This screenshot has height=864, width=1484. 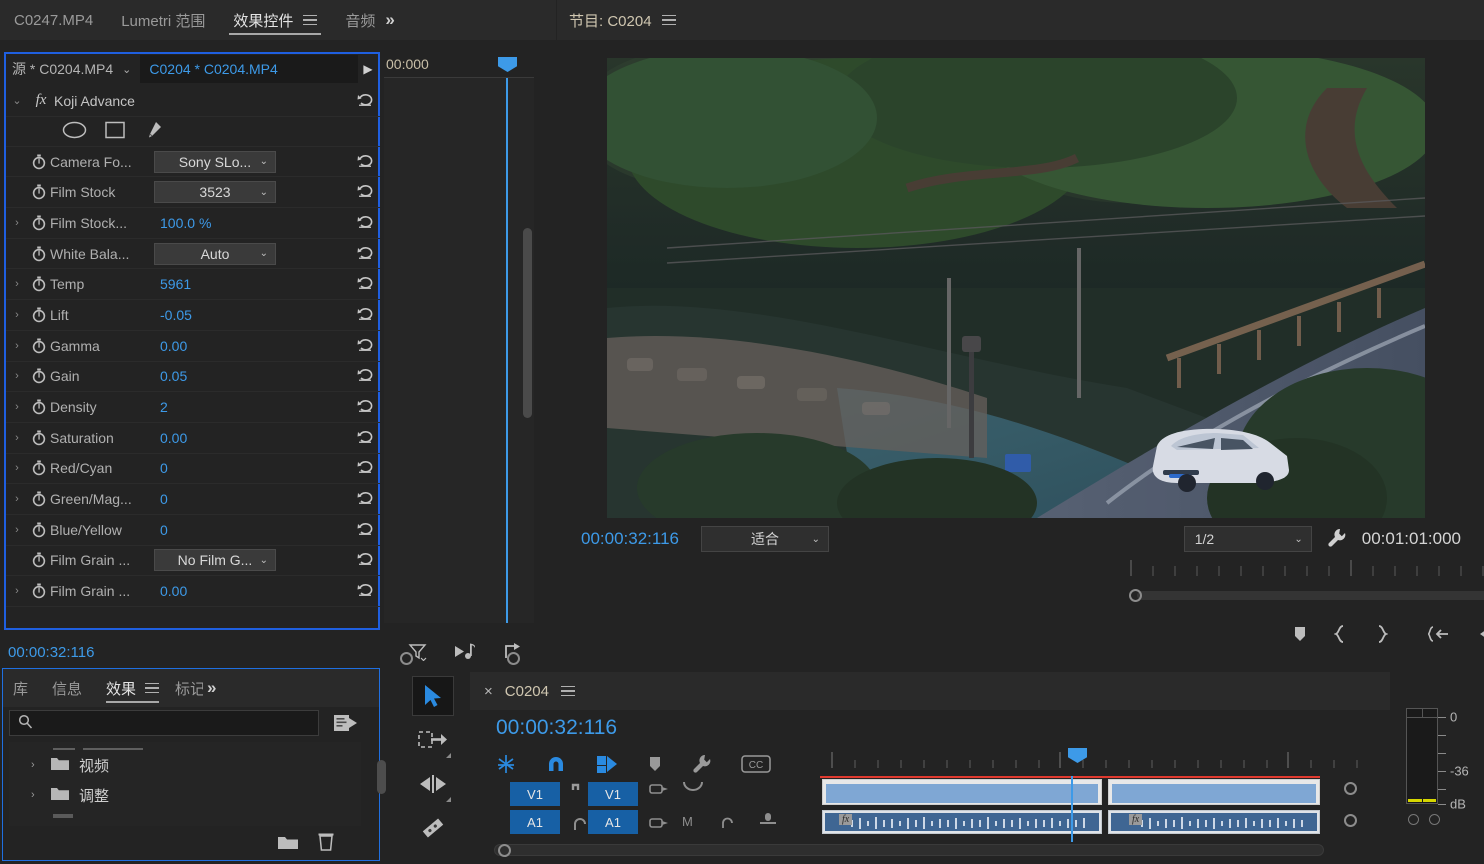 I want to click on track-header-a1-b: A1, so click(x=613, y=822).